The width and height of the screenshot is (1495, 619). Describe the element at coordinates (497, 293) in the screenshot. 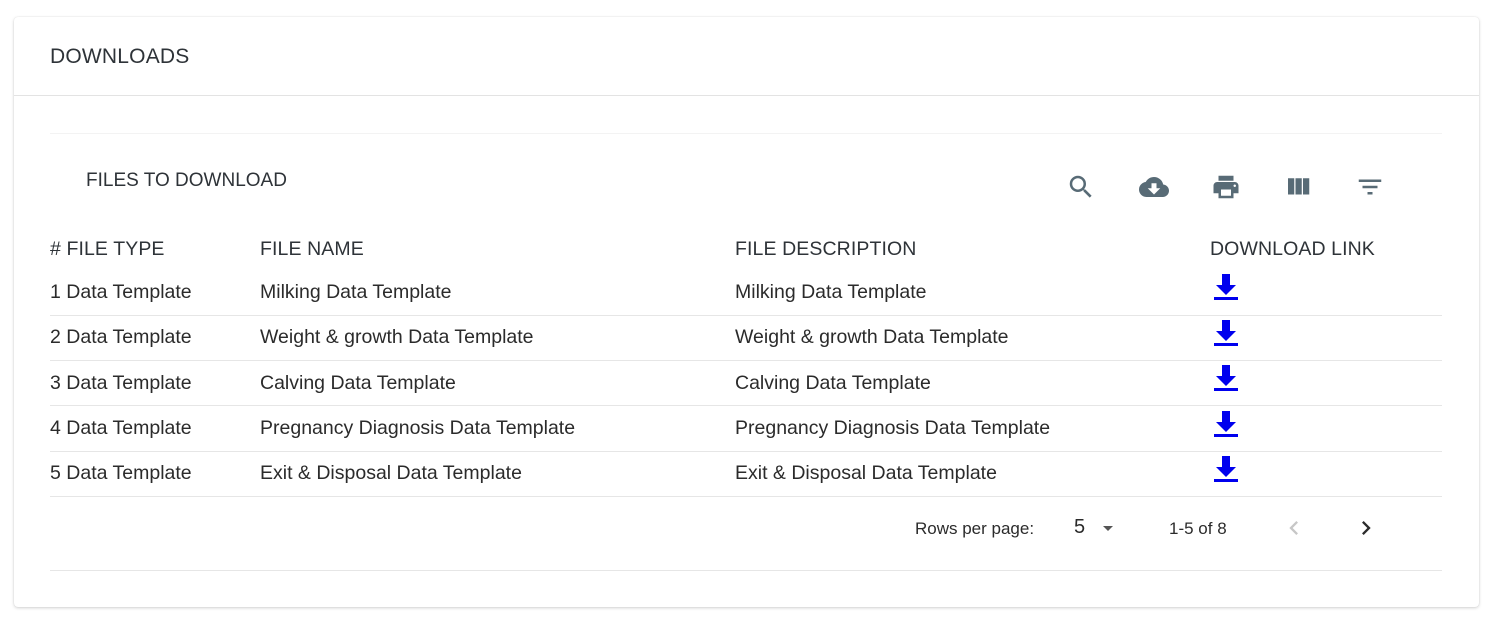

I see `cell-file-name: Milking Data Template` at that location.